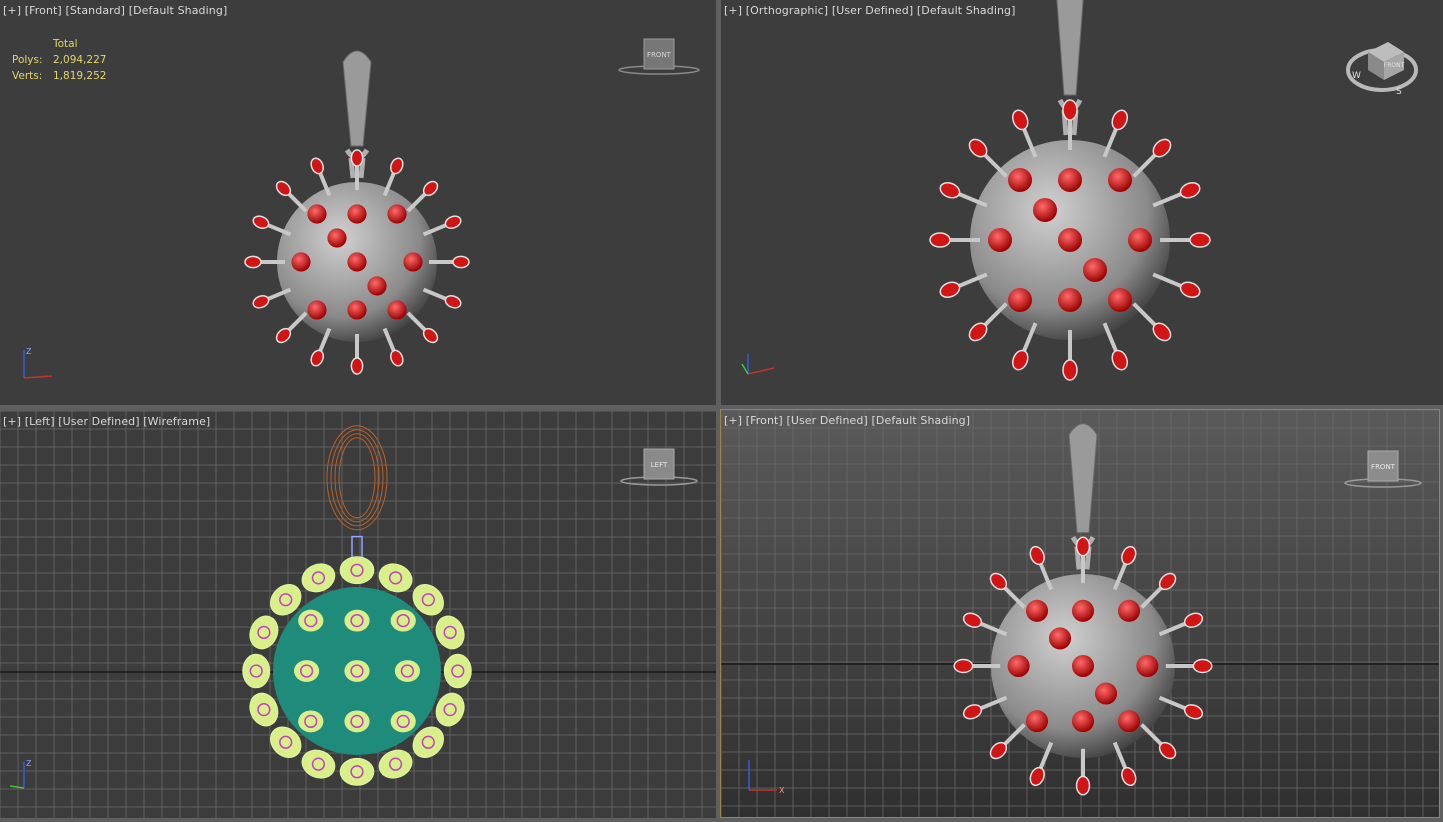  I want to click on viewport-view-label: [Left], so click(40, 421).